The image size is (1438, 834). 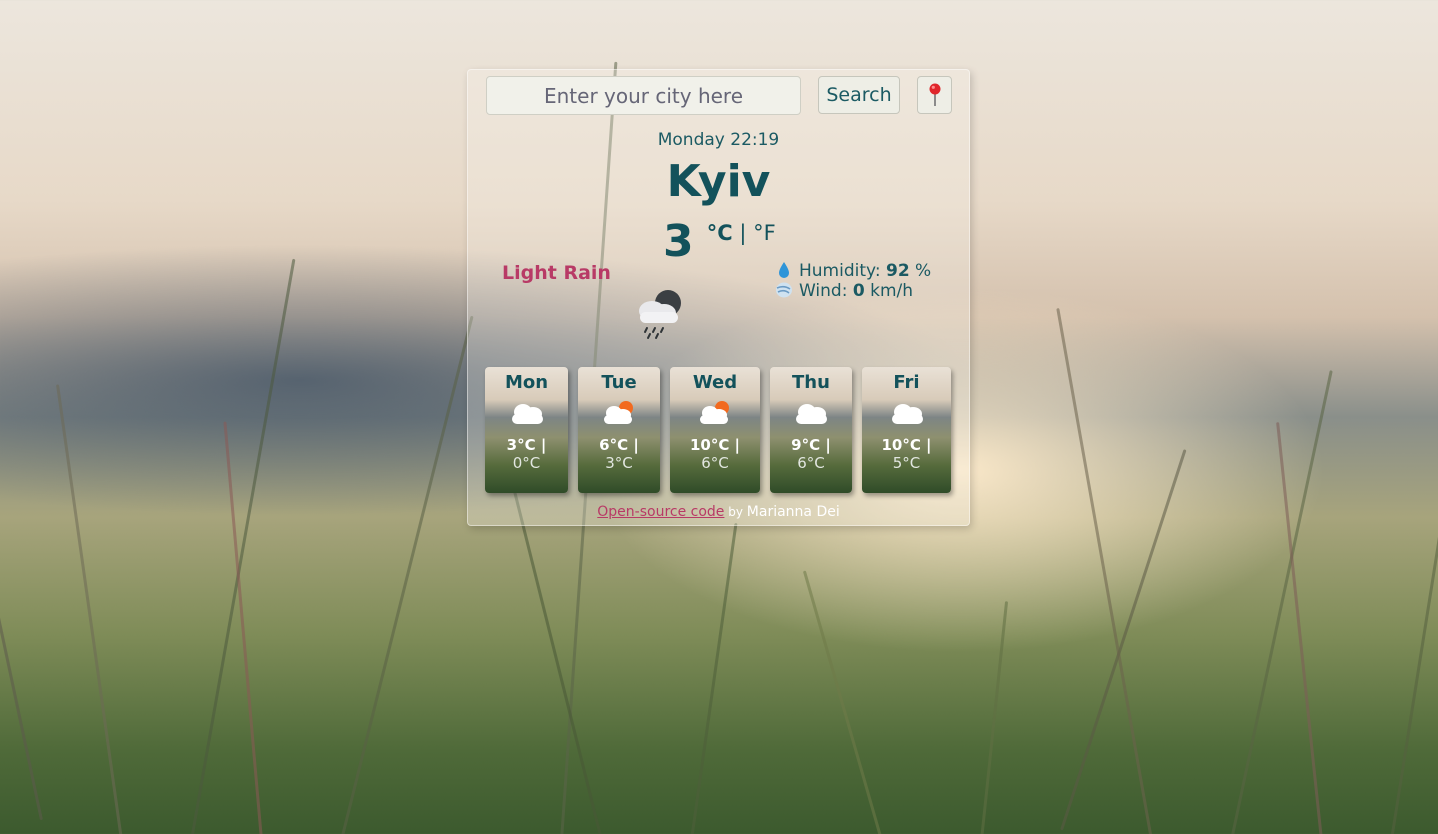 I want to click on temperature-value: 3, so click(x=678, y=241).